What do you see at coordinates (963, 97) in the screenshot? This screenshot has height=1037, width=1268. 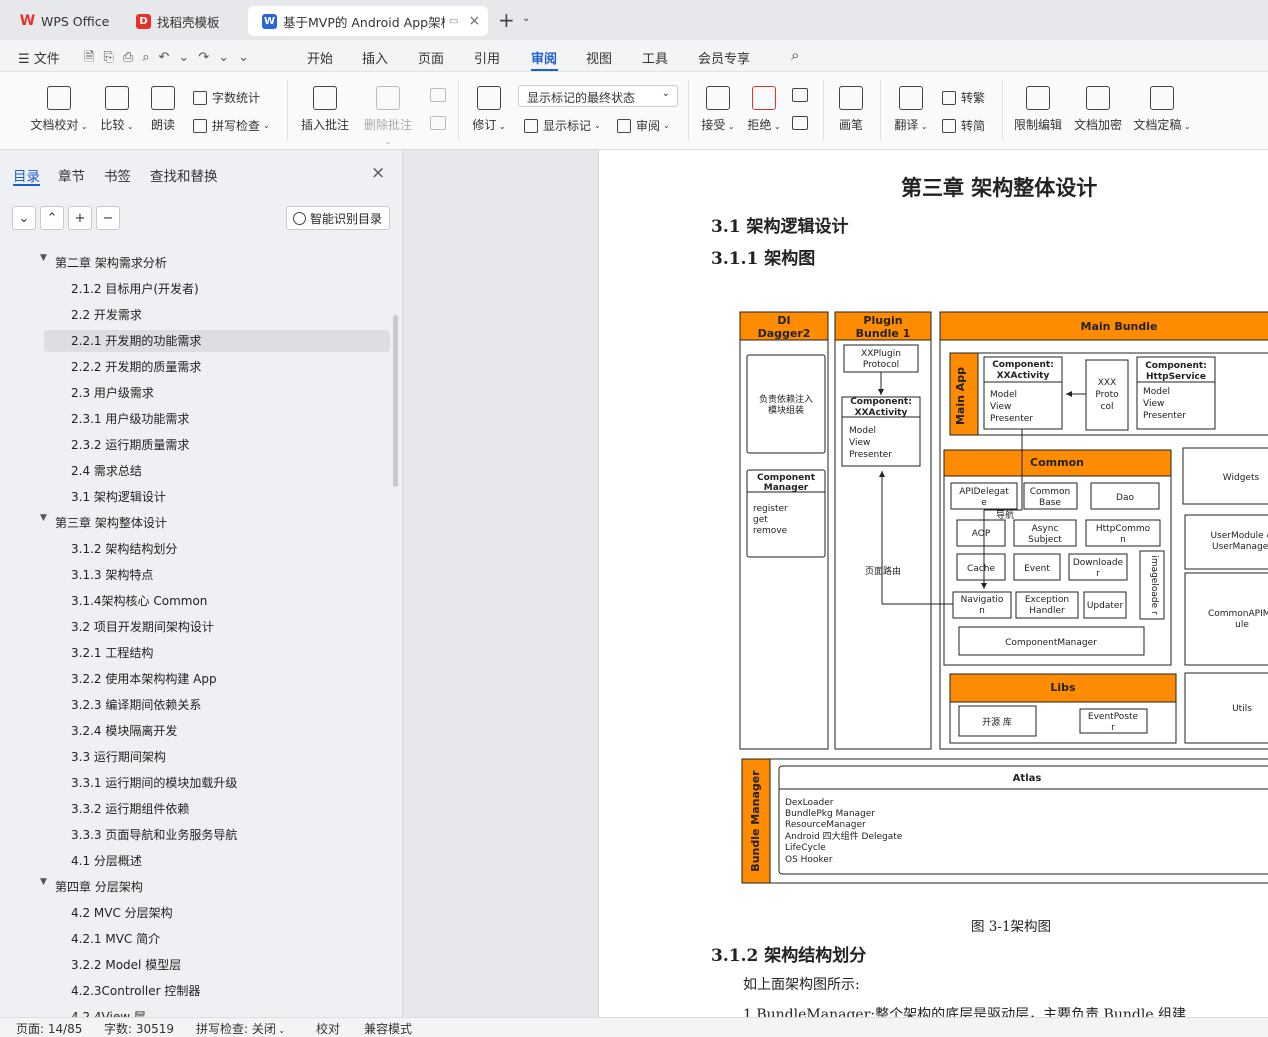 I see `to-traditional-button: 转繁` at bounding box center [963, 97].